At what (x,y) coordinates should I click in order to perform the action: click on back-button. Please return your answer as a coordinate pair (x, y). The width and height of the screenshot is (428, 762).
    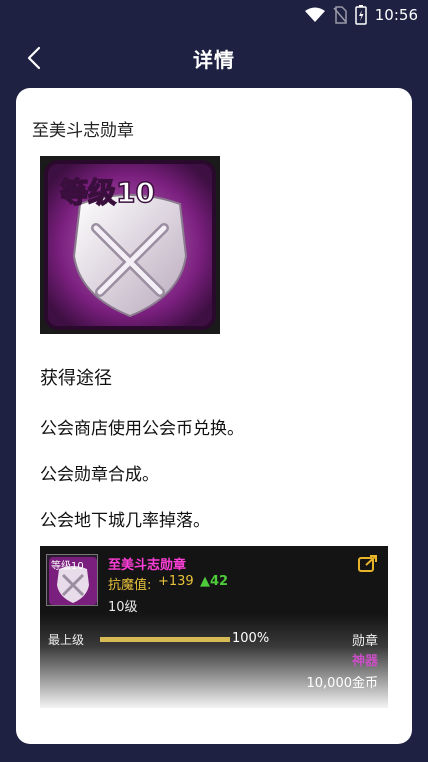
    Looking at the image, I should click on (34, 58).